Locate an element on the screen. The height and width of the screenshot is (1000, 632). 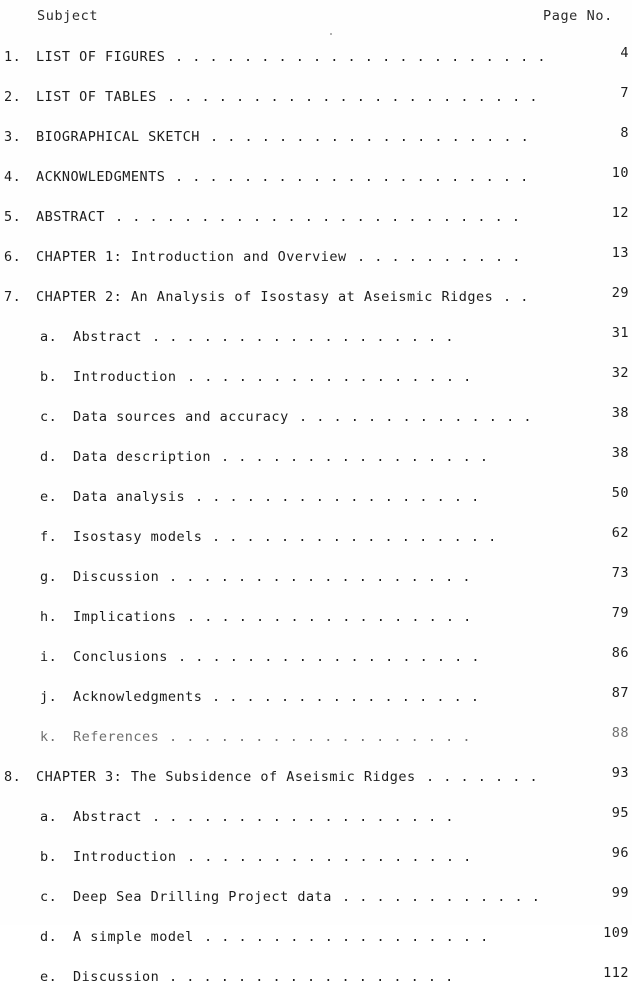
toc-entry-marker: a. is located at coordinates (49, 337).